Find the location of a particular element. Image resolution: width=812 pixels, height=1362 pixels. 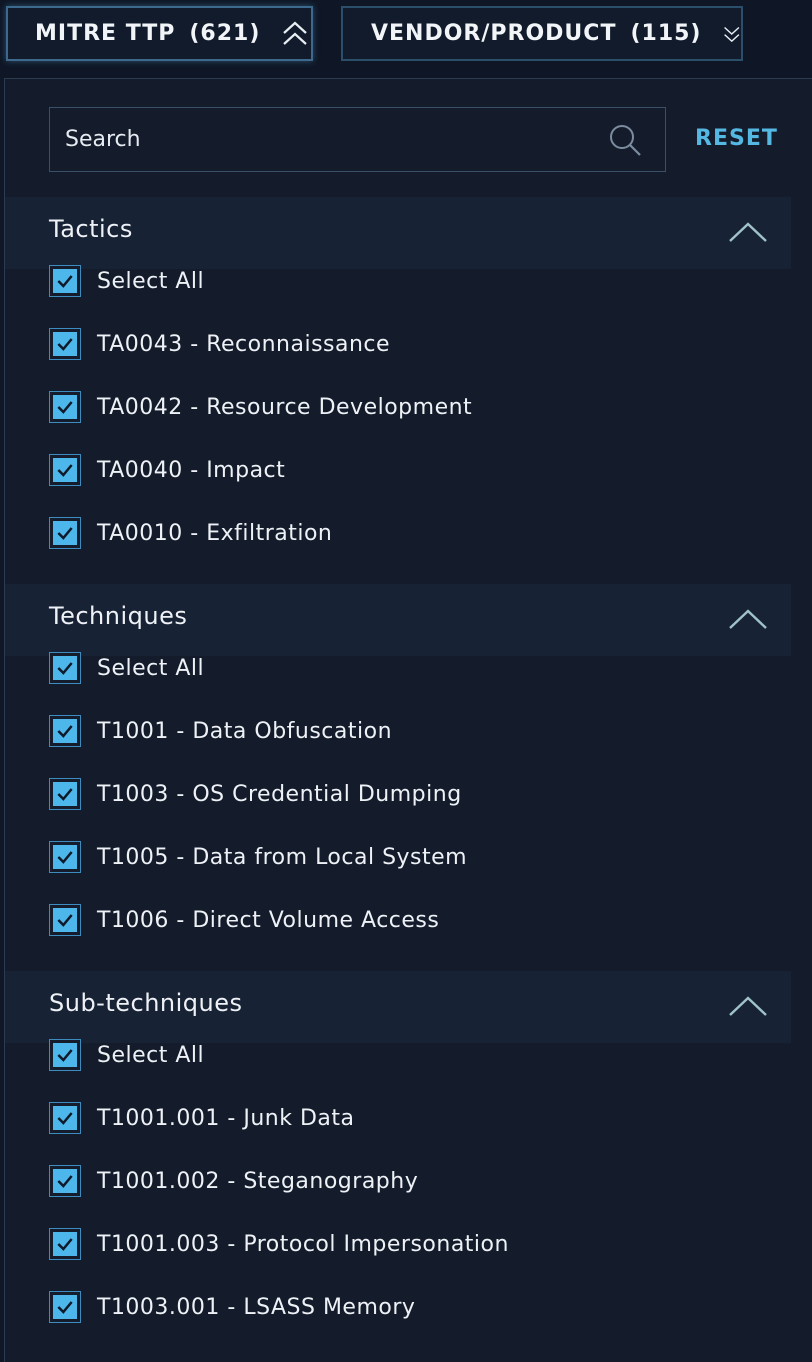

filter-option: T1003.001 - LSASS Memory is located at coordinates (232, 1307).